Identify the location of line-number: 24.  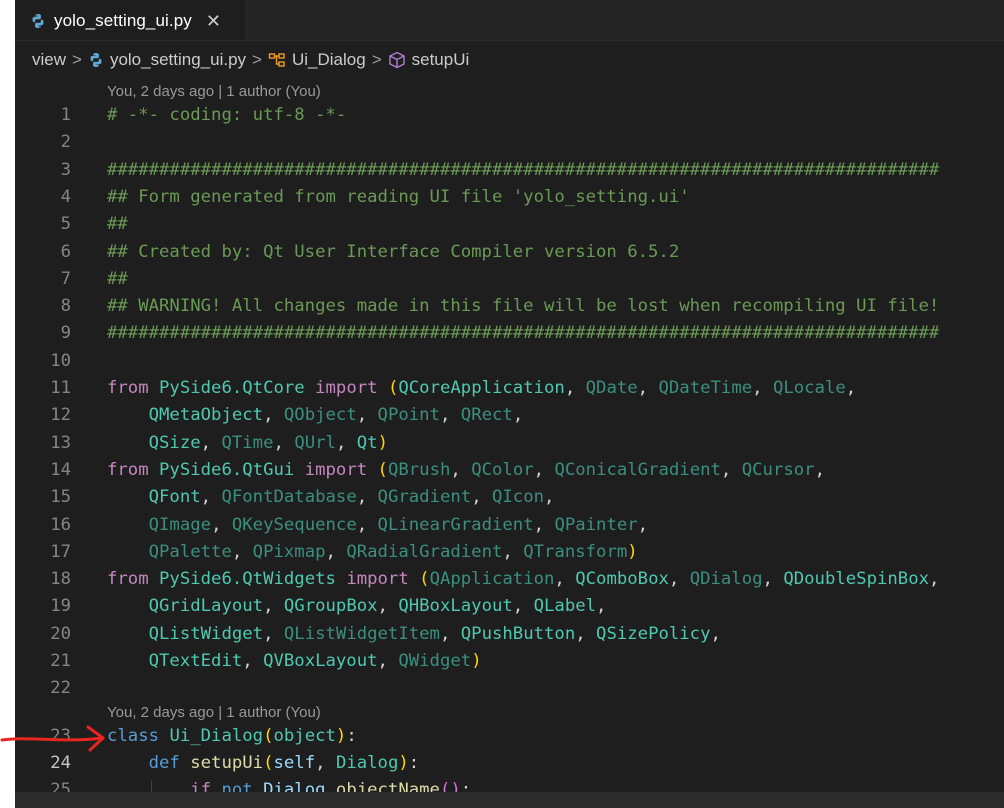
(60, 762).